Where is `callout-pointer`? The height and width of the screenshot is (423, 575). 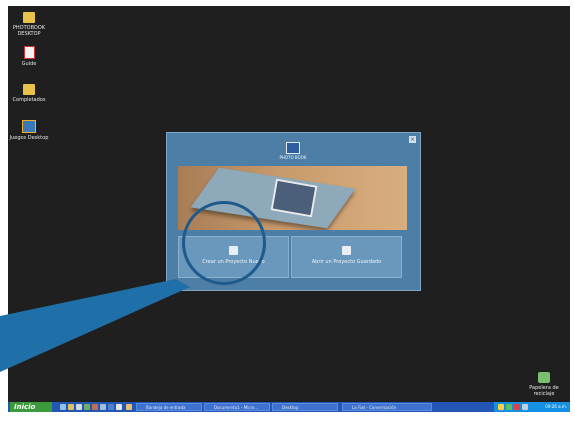 callout-pointer is located at coordinates (95, 325).